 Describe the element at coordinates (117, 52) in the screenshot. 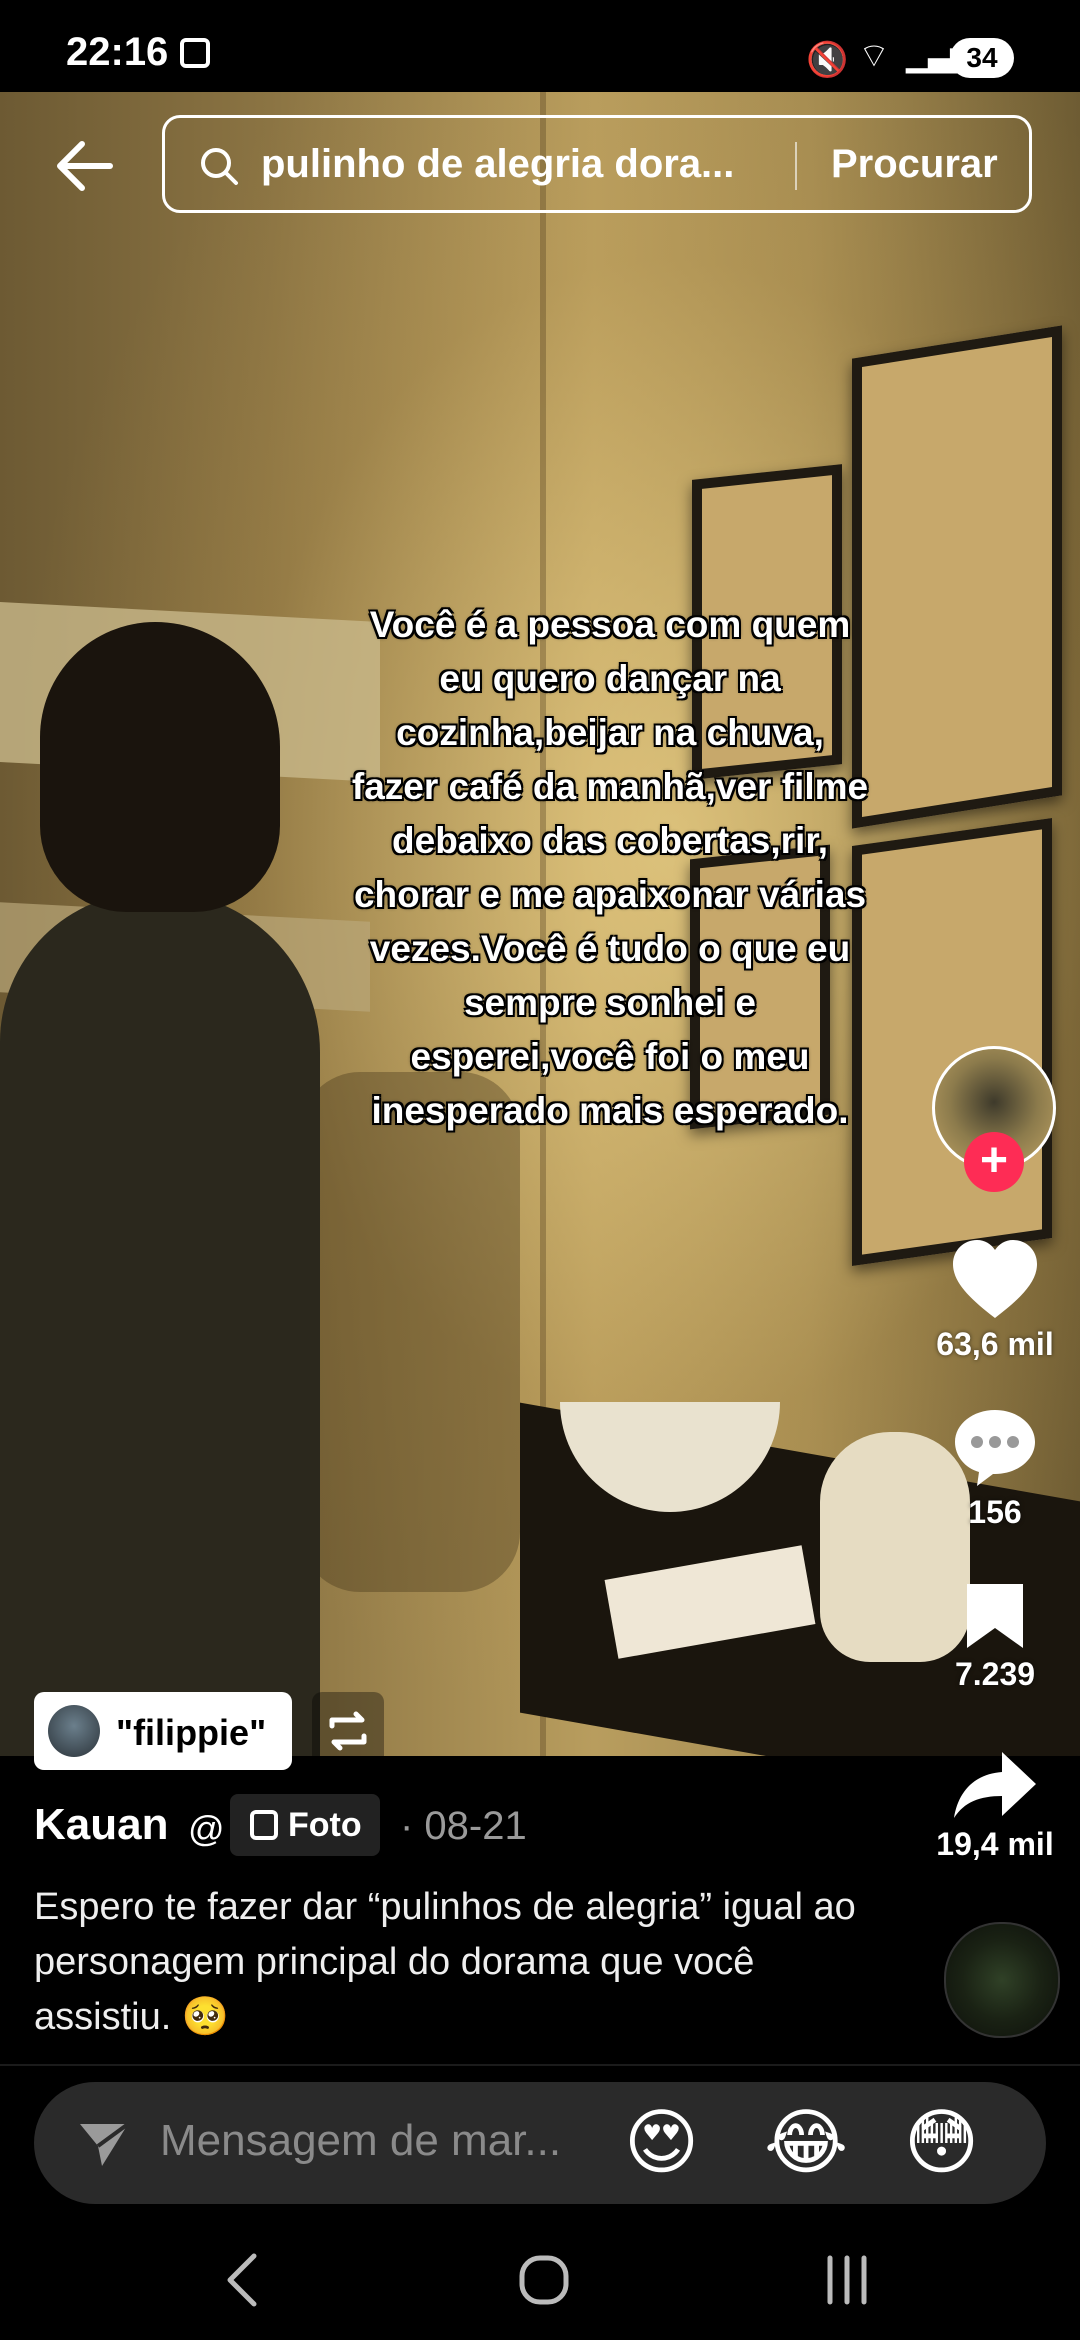

I see `status-time: 22:16` at that location.